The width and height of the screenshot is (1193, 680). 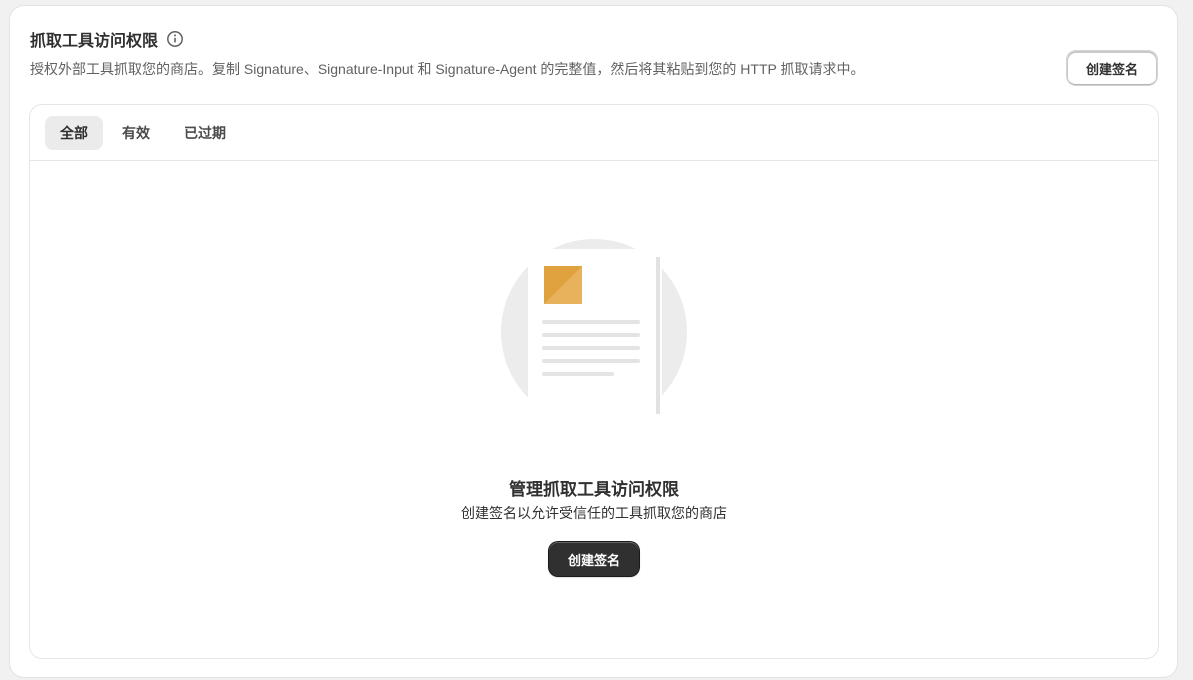 What do you see at coordinates (594, 559) in the screenshot?
I see `empty-state-create-signature-button: 创建签名` at bounding box center [594, 559].